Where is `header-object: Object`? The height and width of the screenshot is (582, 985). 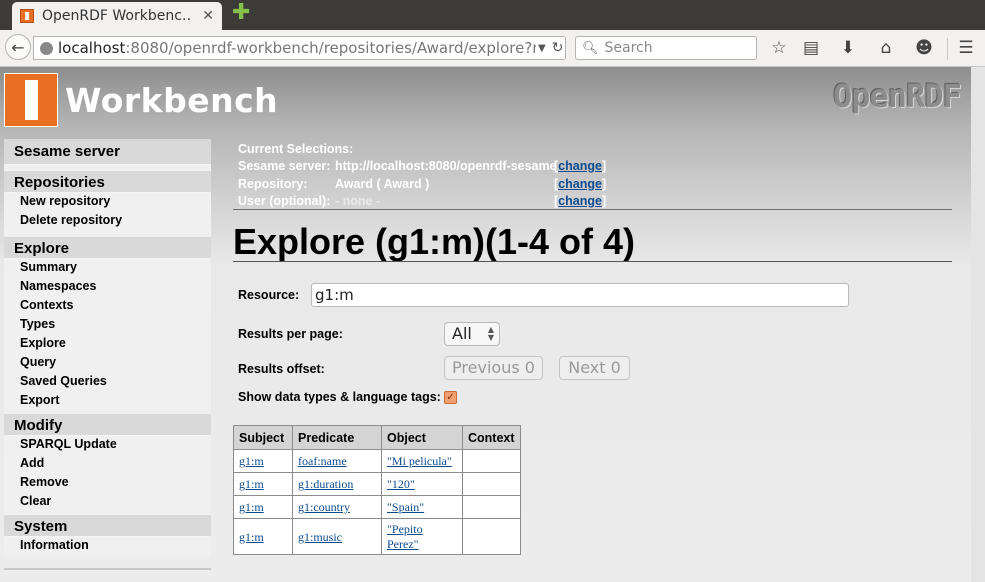 header-object: Object is located at coordinates (422, 437).